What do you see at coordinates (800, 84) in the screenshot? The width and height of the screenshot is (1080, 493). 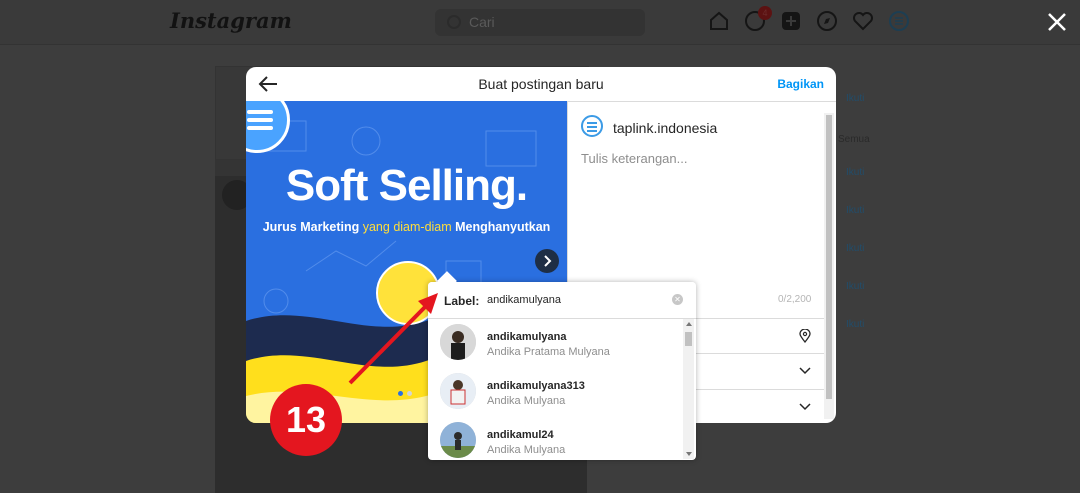 I see `share-button: Bagikan` at bounding box center [800, 84].